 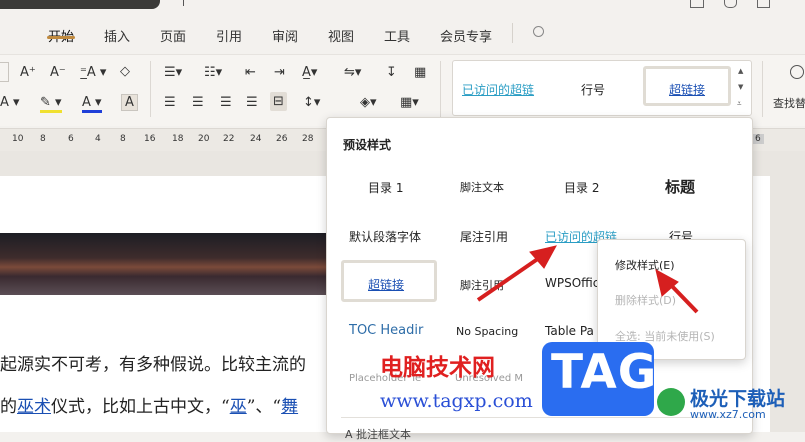 I want to click on ruler-tick: 20, so click(x=204, y=139).